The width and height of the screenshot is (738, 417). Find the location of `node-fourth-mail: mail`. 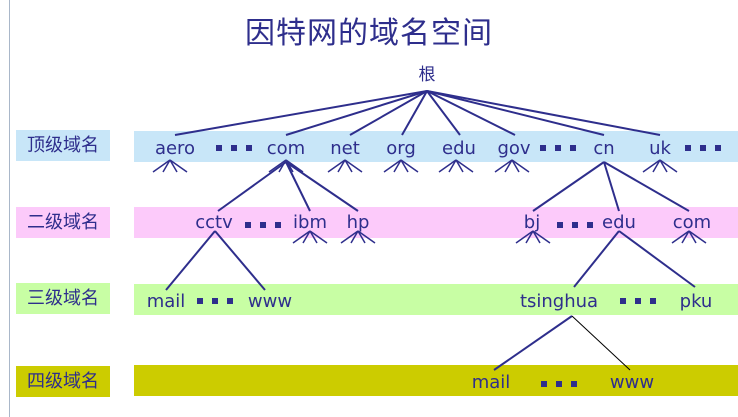

node-fourth-mail: mail is located at coordinates (491, 382).